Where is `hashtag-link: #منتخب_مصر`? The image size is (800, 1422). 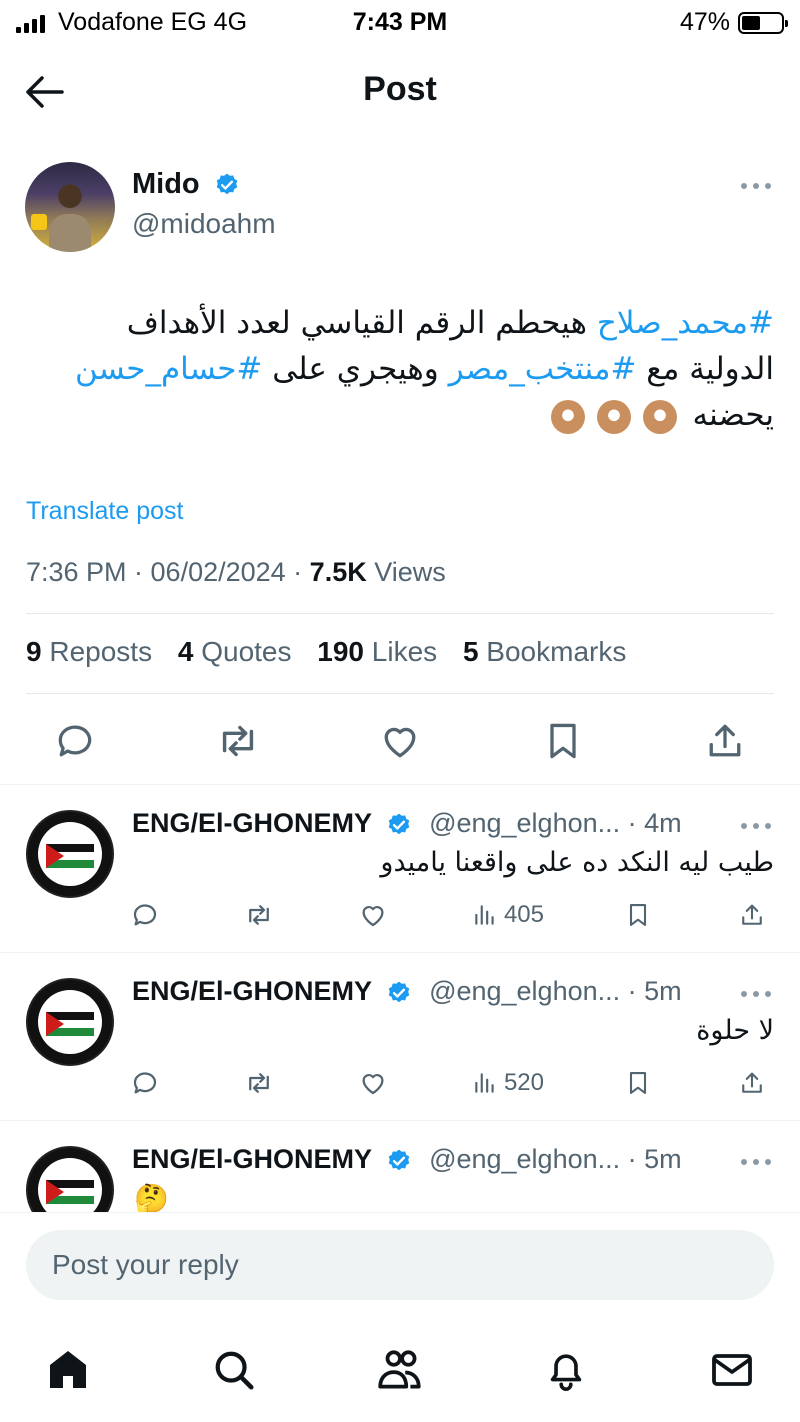 hashtag-link: #منتخب_مصر is located at coordinates (543, 369).